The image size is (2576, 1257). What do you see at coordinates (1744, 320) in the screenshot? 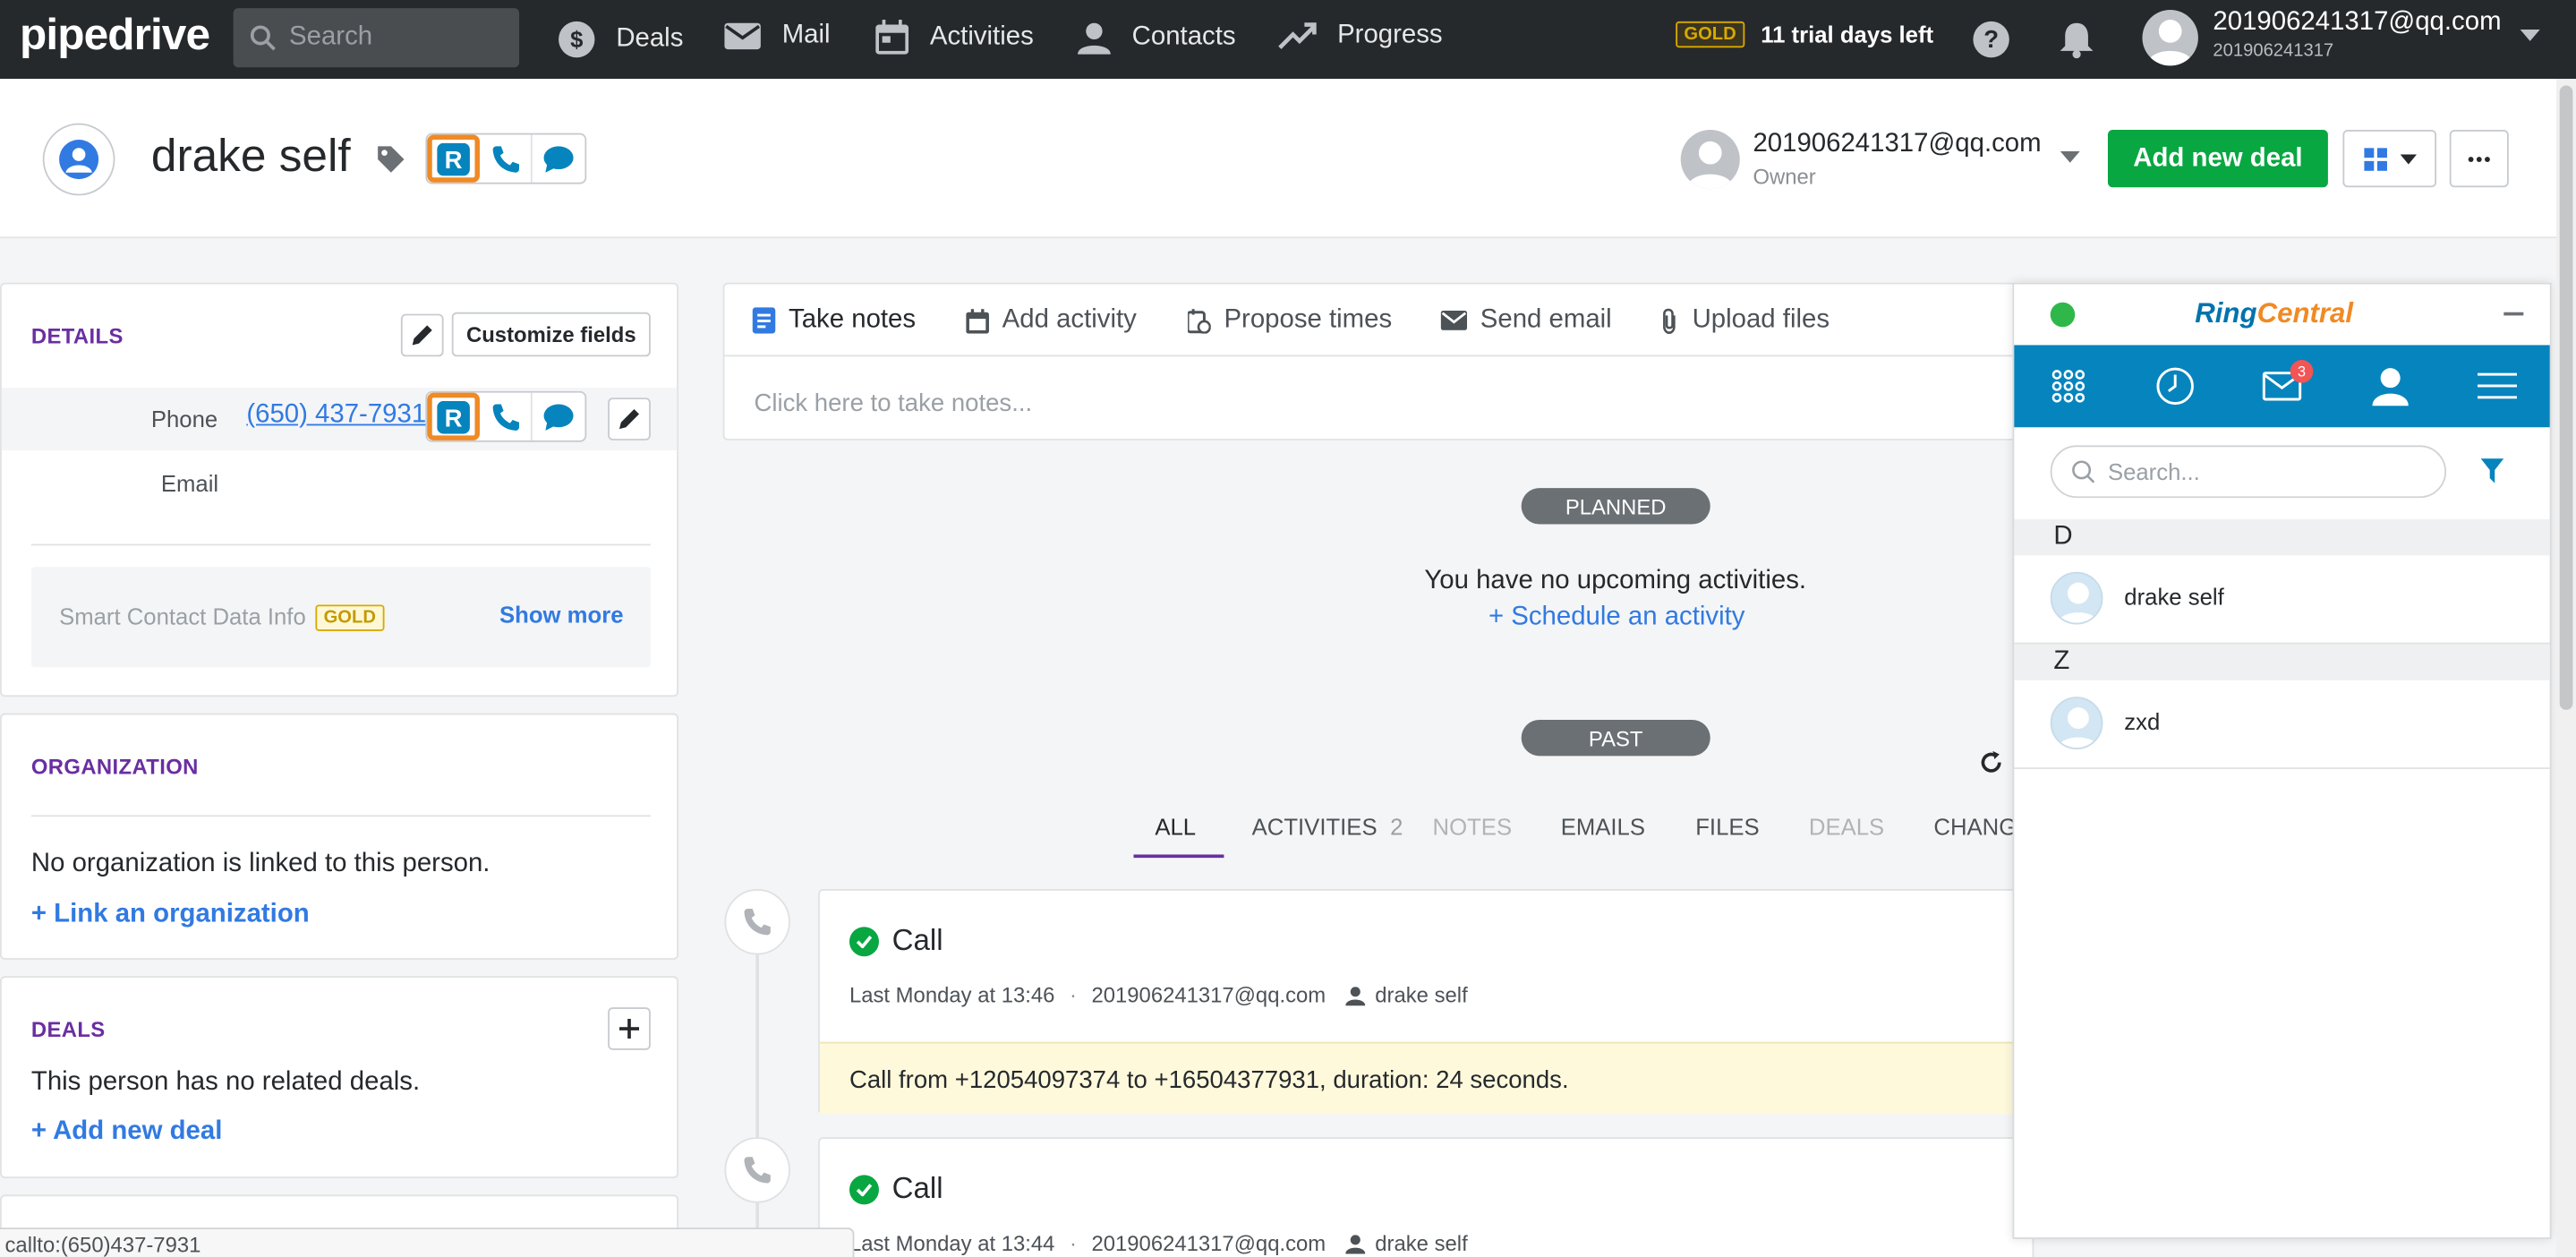
I see `tab-upload-files: Upload files` at bounding box center [1744, 320].